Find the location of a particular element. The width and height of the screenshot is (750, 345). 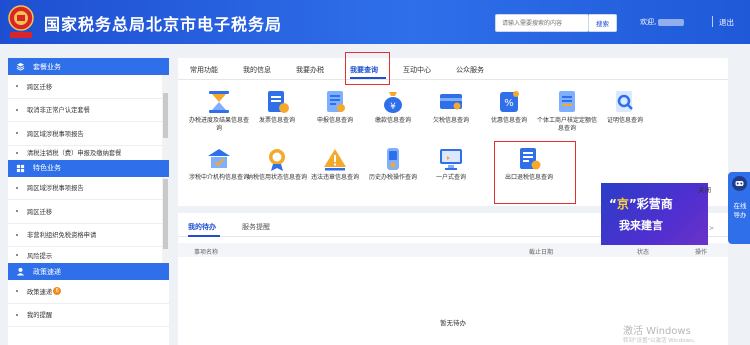

sidebar-list-policy: 政策速递 6 我的提醒 is located at coordinates (88, 303).